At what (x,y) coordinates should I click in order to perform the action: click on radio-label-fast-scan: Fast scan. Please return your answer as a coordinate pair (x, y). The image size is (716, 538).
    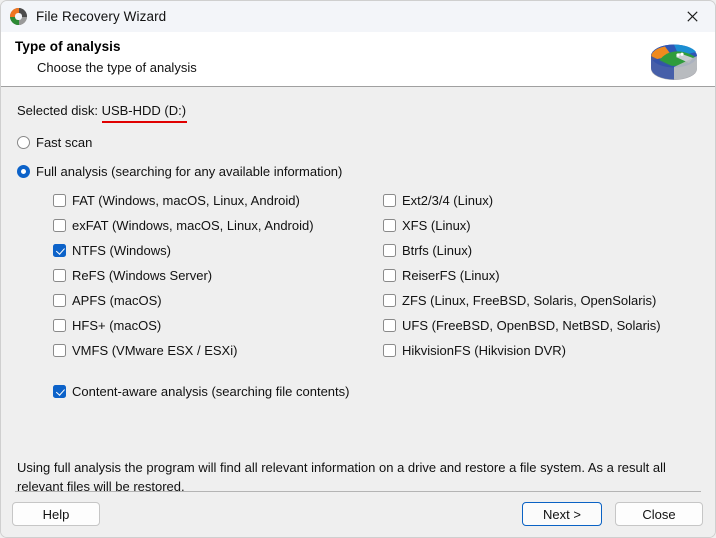
    Looking at the image, I should click on (64, 142).